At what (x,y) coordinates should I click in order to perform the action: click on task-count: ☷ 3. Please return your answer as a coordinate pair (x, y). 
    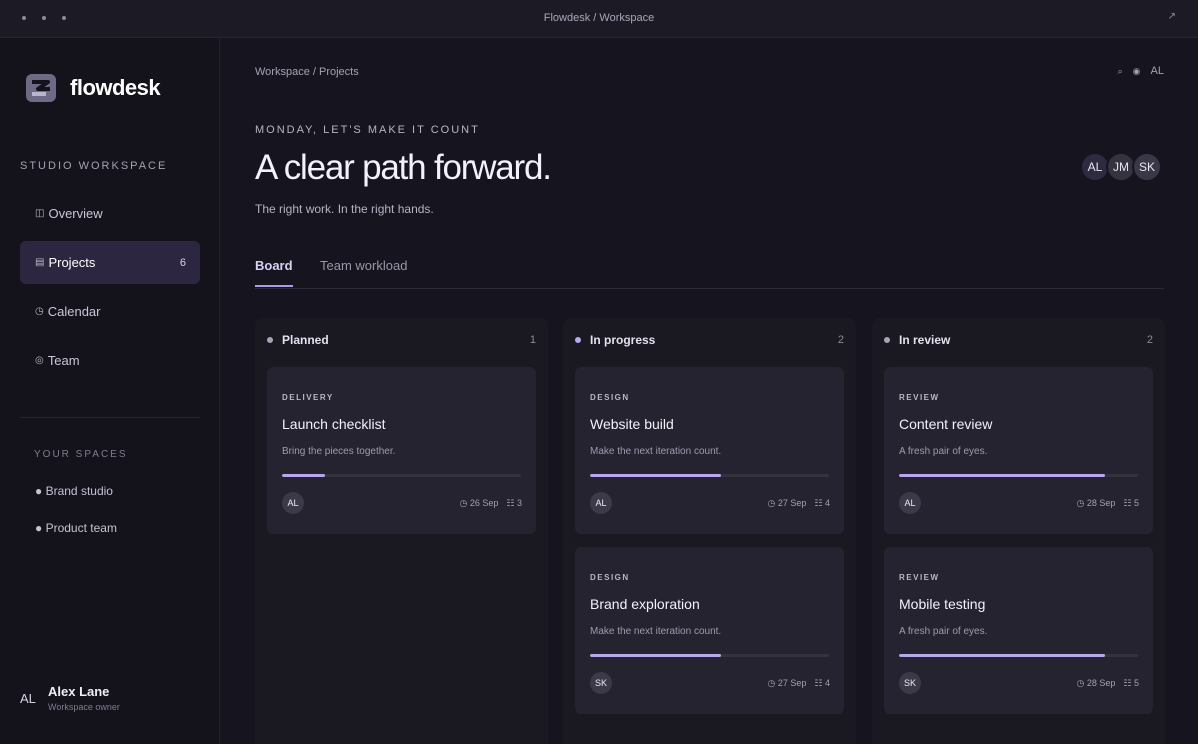
    Looking at the image, I should click on (514, 503).